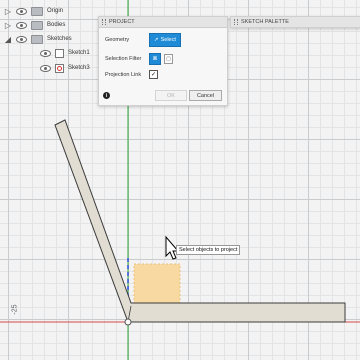 The height and width of the screenshot is (360, 360). I want to click on browser-item-label: Sketch3, so click(79, 68).